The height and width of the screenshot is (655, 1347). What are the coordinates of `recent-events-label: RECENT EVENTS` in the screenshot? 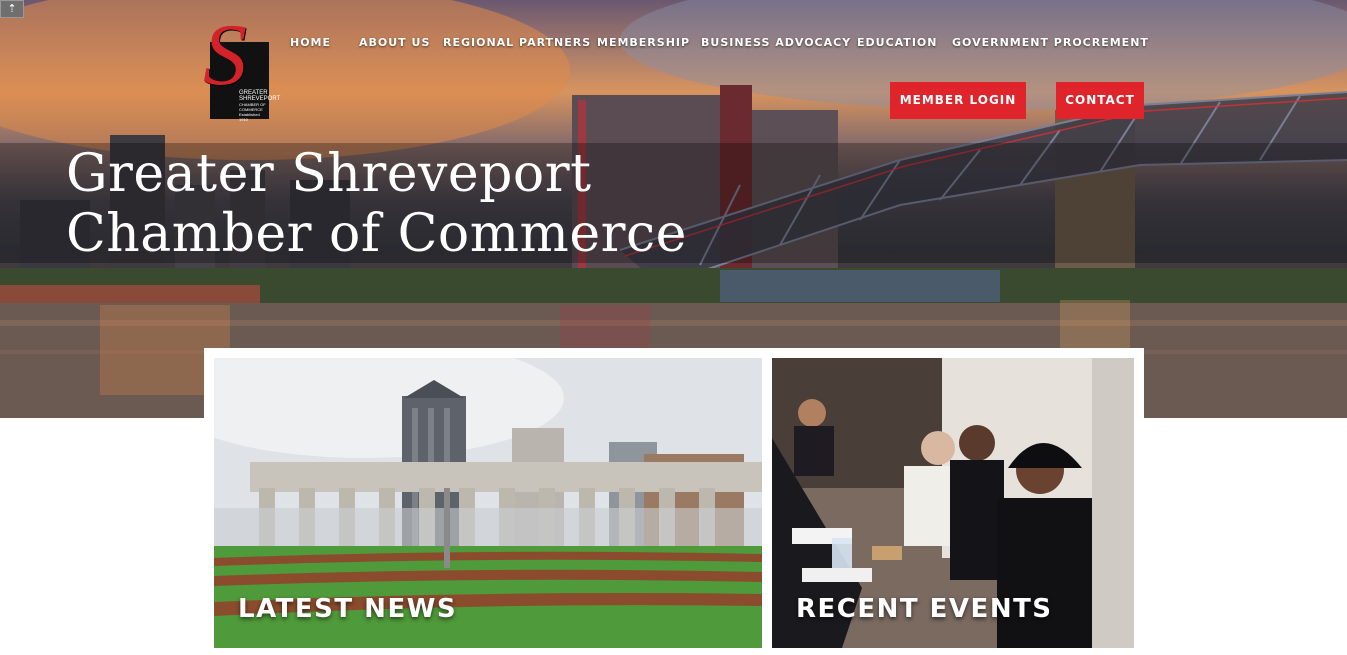 It's located at (924, 609).